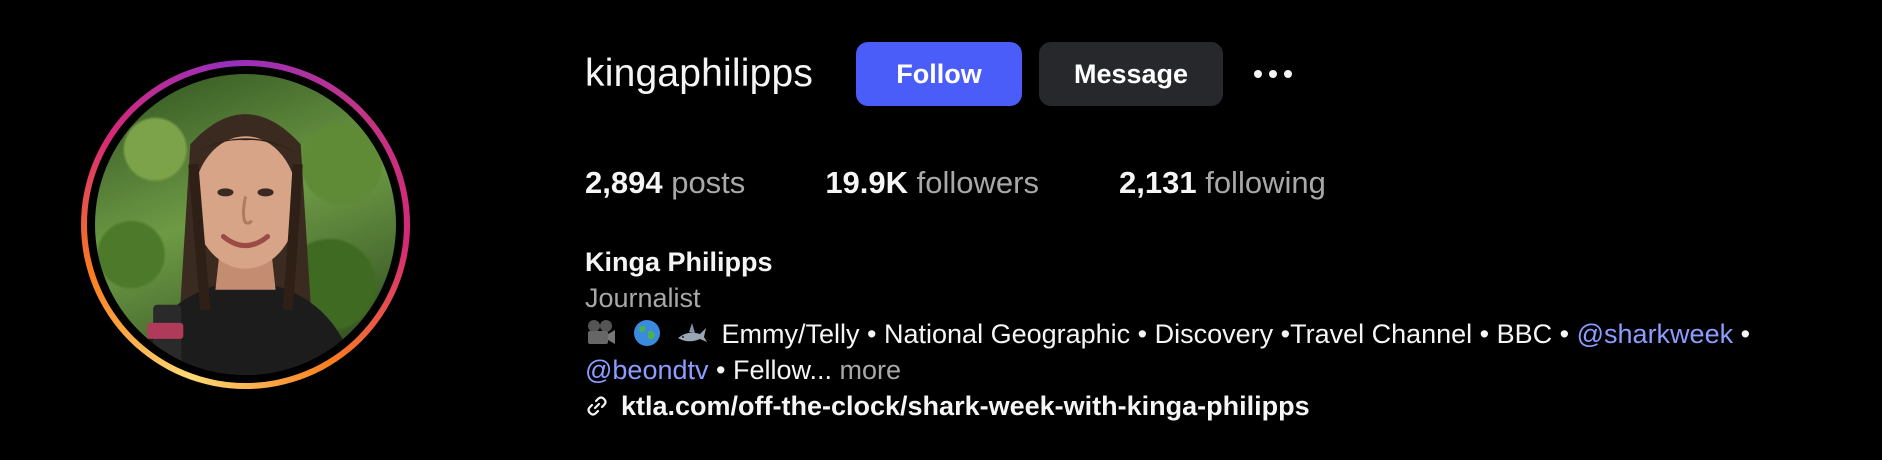  I want to click on message-button: Message, so click(1131, 74).